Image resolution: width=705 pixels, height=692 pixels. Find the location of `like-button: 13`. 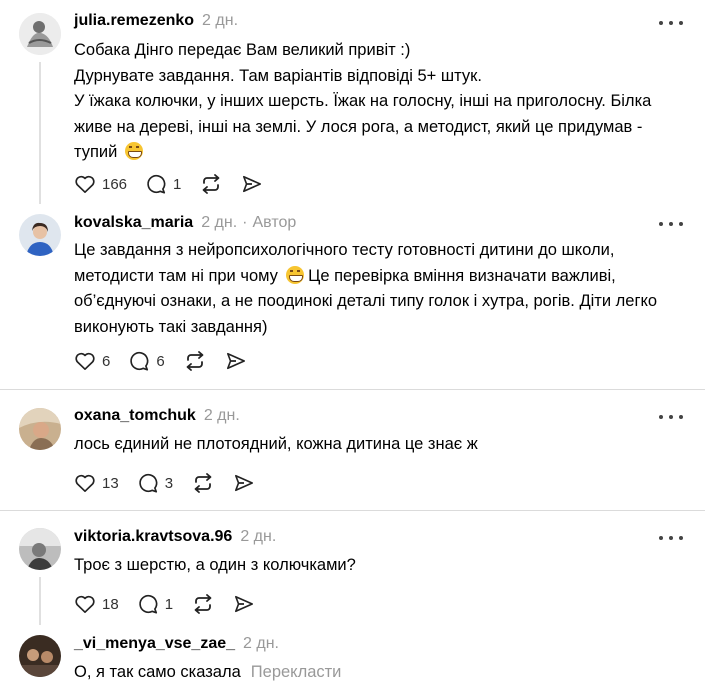

like-button: 13 is located at coordinates (96, 483).